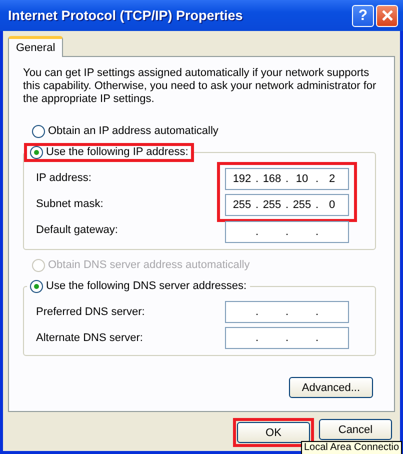 The width and height of the screenshot is (403, 454). I want to click on field-label: Preferred DNS server:, so click(91, 312).